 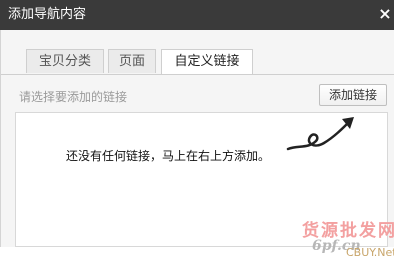 I want to click on add-link-button: 添加链接, so click(x=353, y=95).